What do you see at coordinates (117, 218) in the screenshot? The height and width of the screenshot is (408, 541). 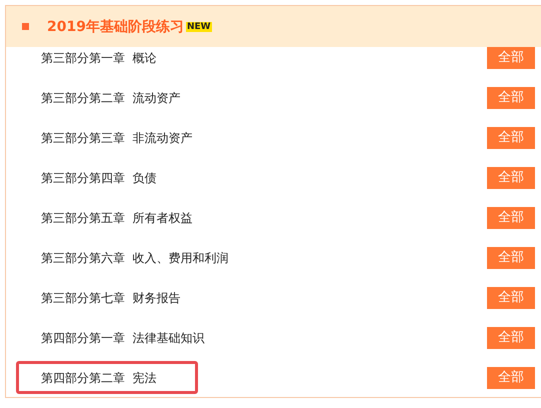 I see `chapter-title: 第三部分第五章 所有者权益` at bounding box center [117, 218].